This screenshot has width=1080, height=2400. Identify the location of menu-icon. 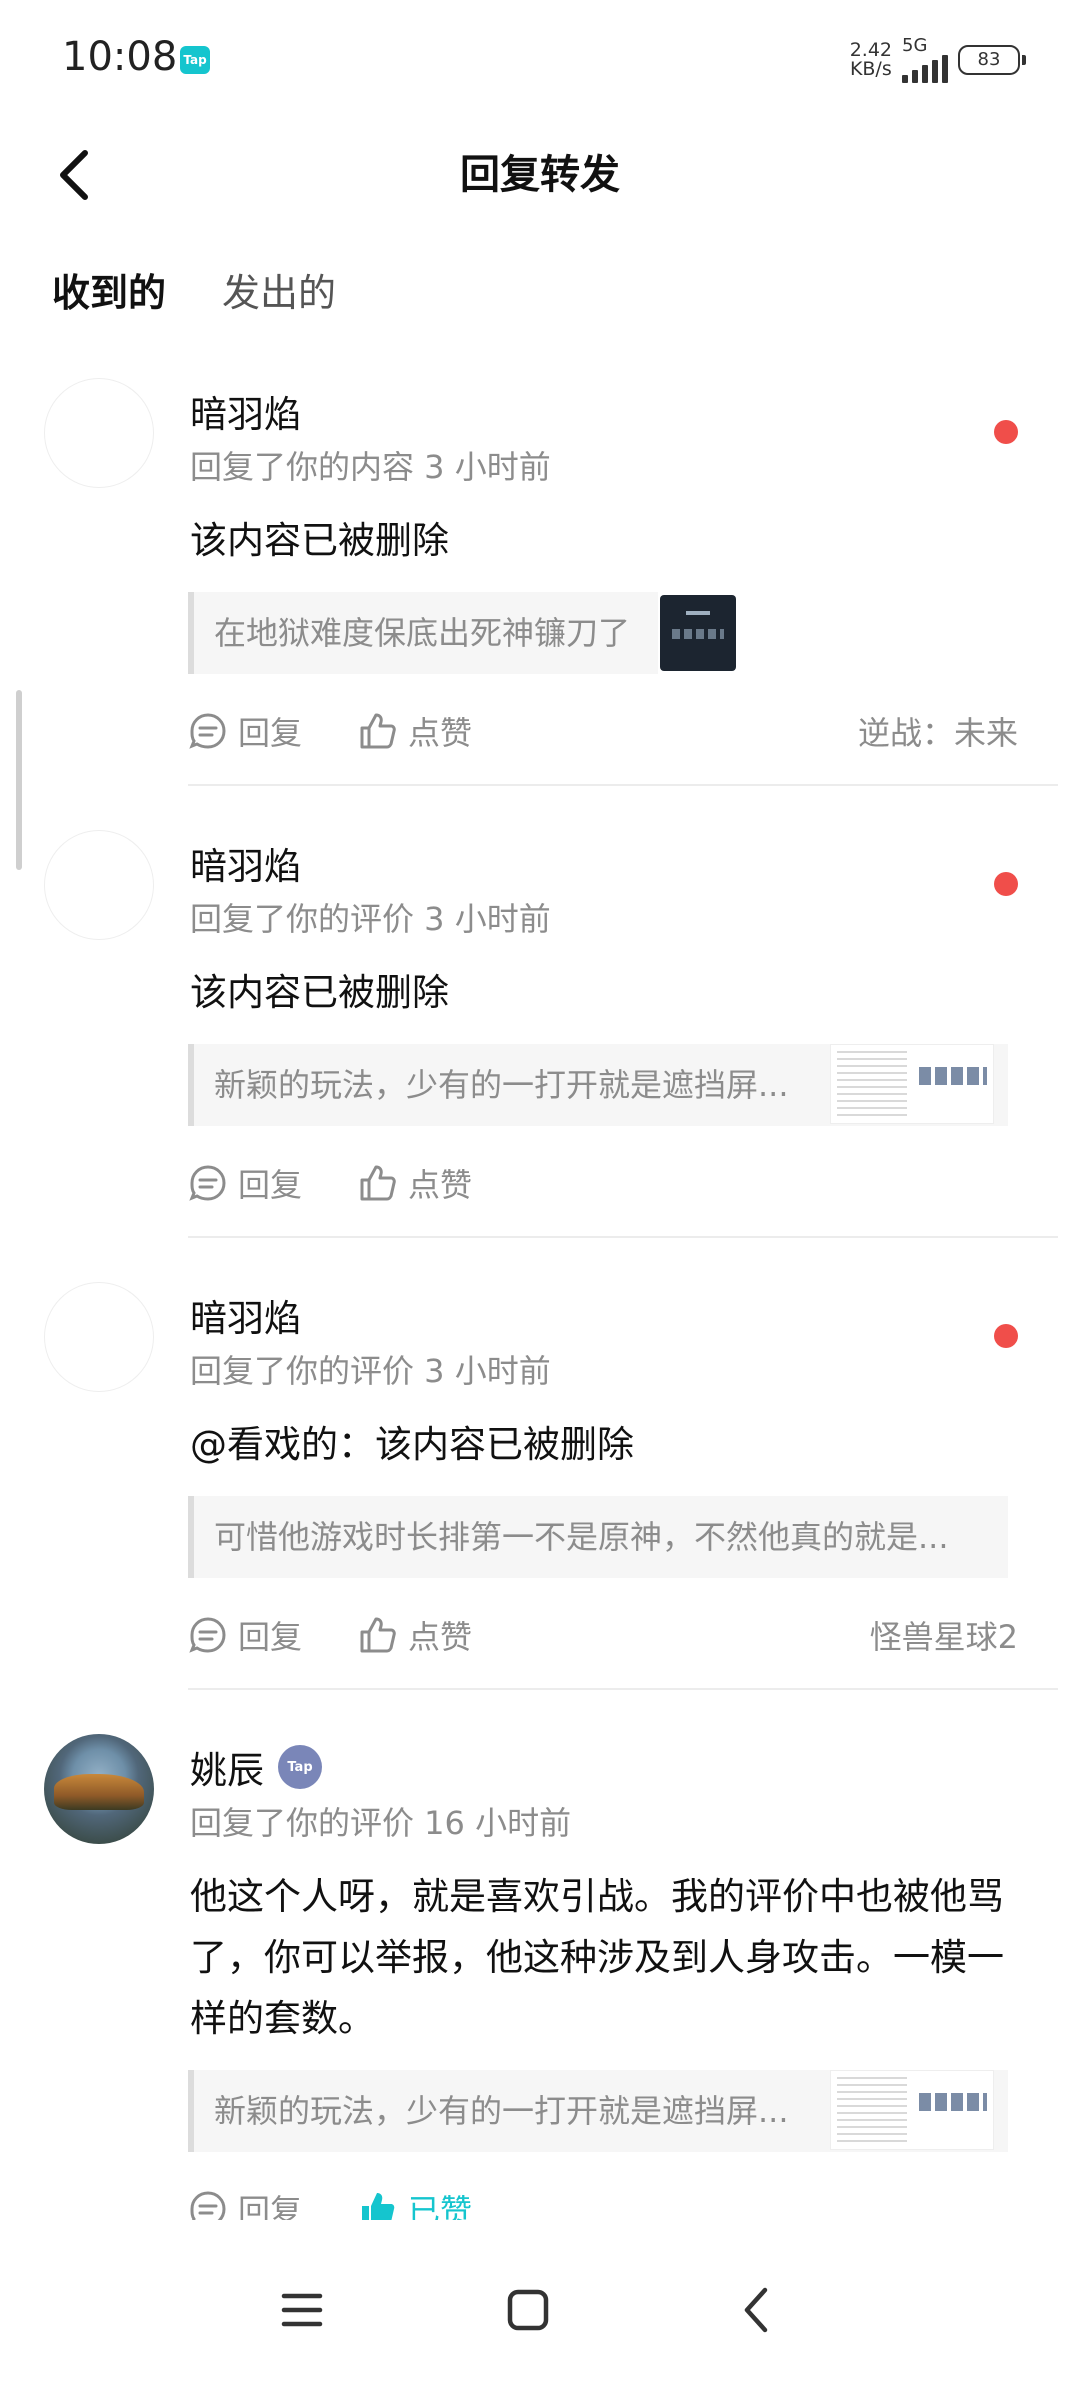
(302, 2310).